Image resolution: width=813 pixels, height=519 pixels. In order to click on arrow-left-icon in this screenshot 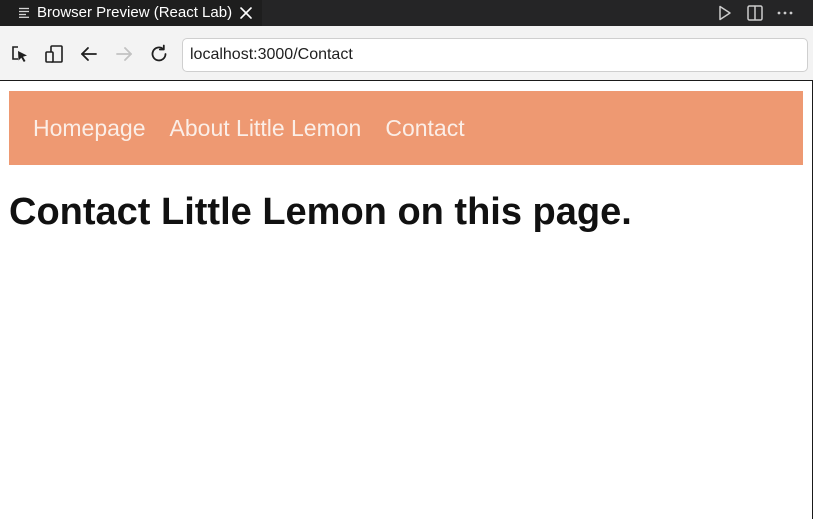, I will do `click(89, 54)`.